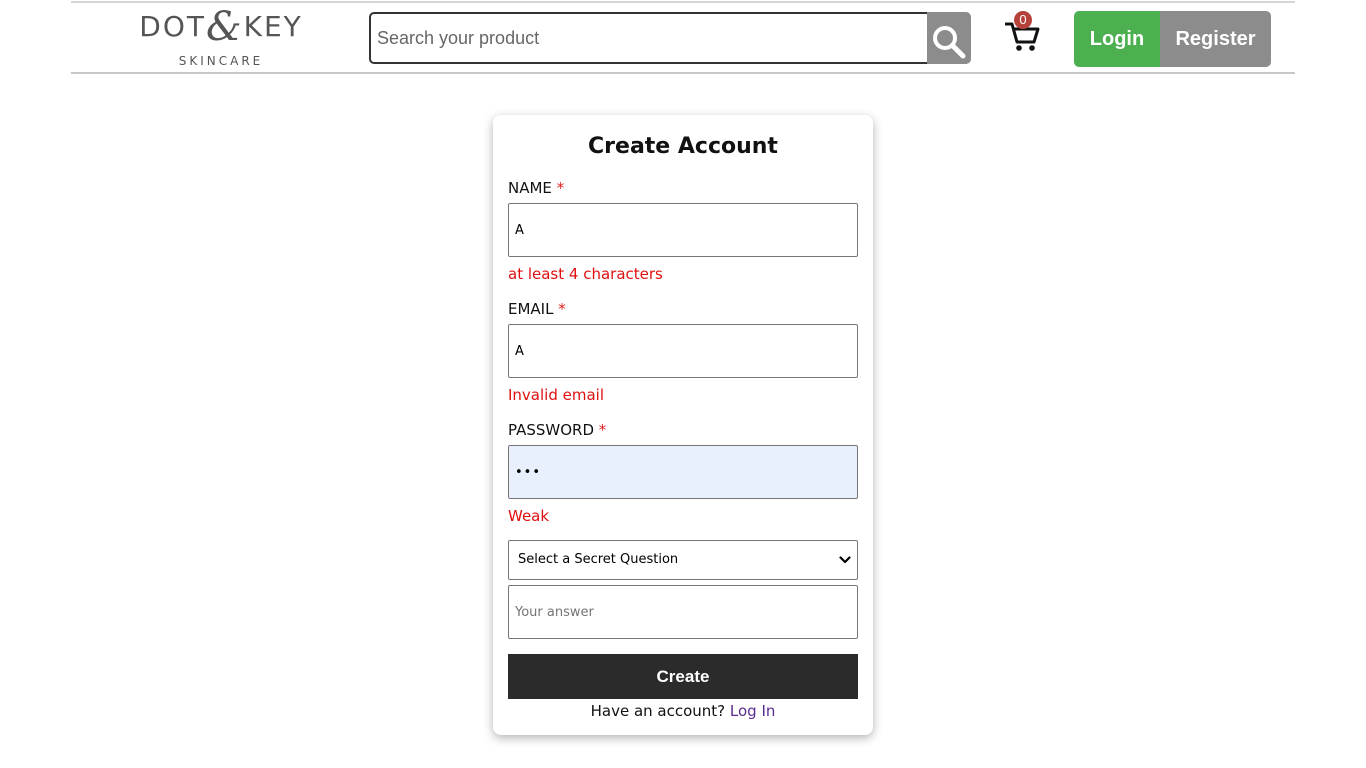 The image size is (1366, 768). What do you see at coordinates (172, 26) in the screenshot?
I see `logo-word-dot: DOT` at bounding box center [172, 26].